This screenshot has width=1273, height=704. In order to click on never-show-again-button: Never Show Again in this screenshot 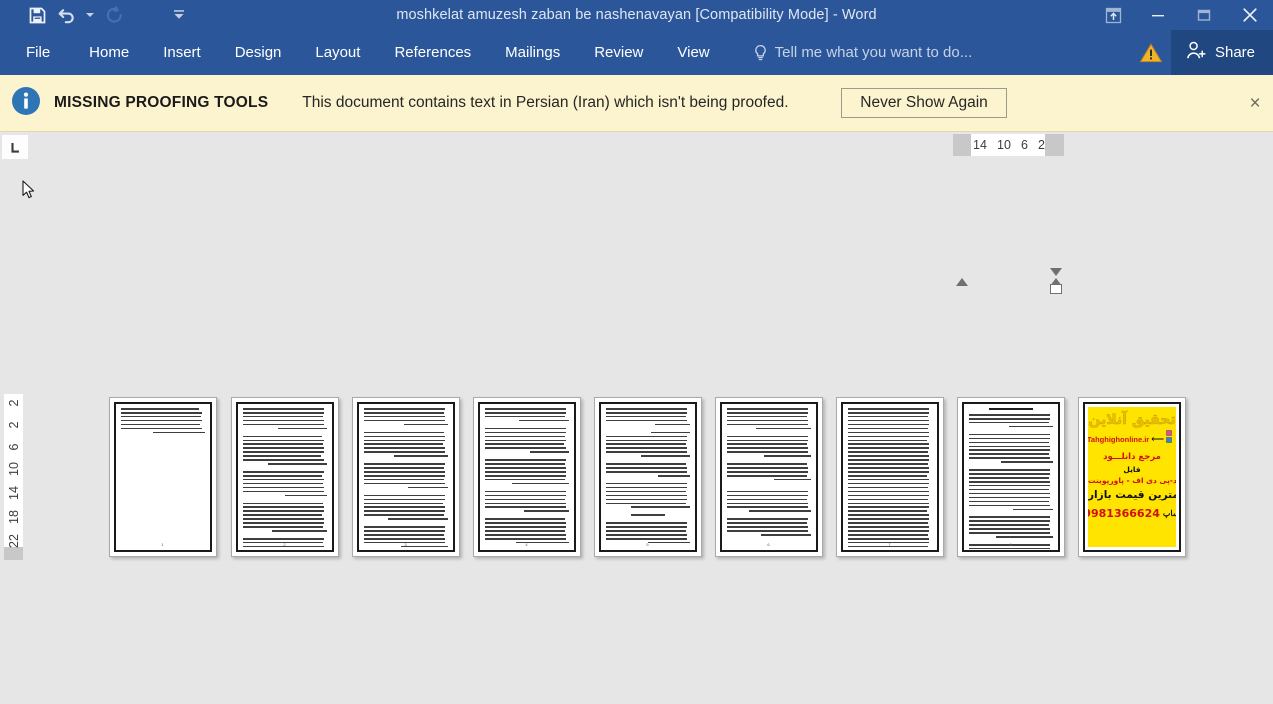, I will do `click(924, 103)`.